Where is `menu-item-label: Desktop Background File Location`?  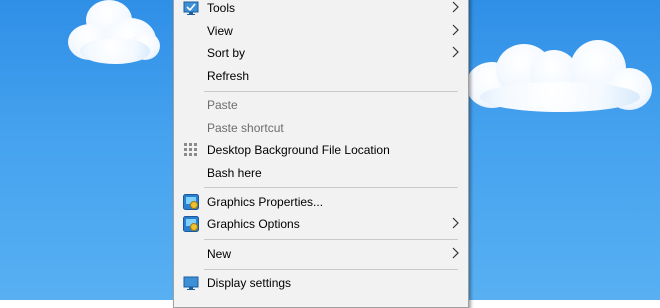
menu-item-label: Desktop Background File Location is located at coordinates (298, 150).